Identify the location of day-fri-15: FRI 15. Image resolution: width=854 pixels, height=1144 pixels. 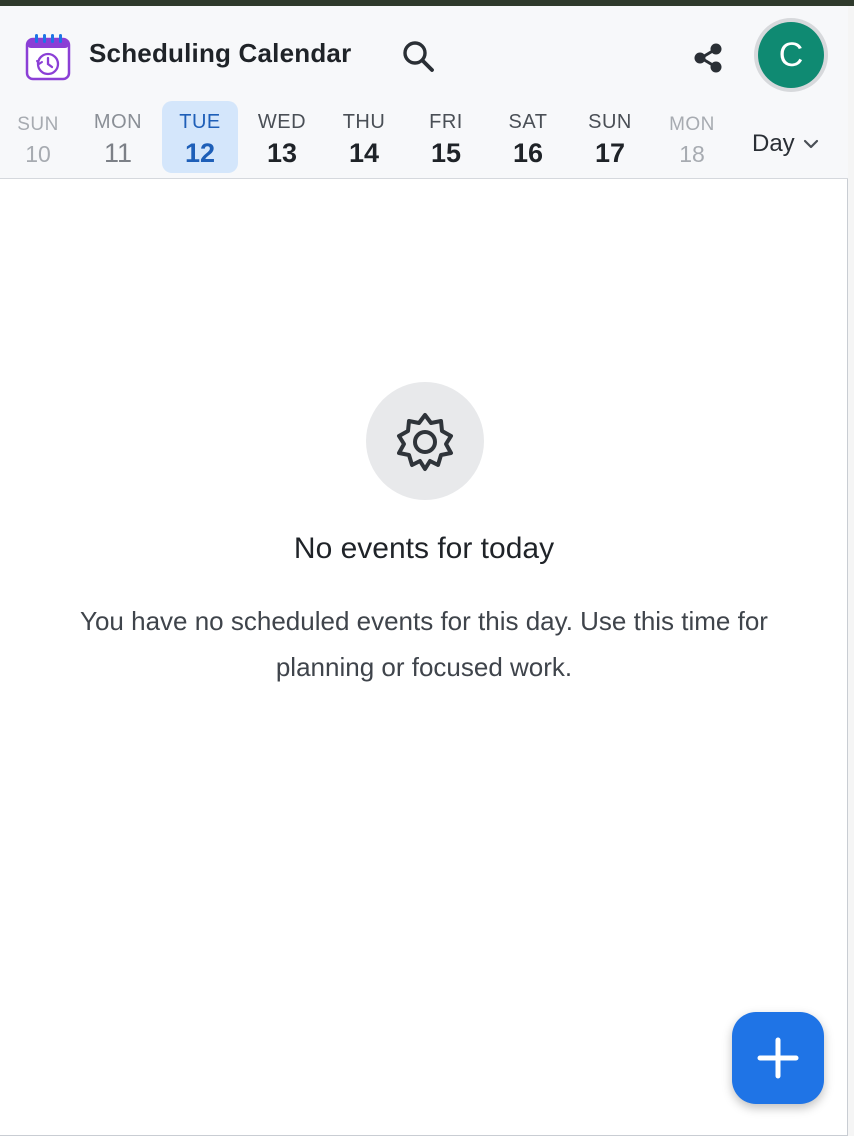
(446, 137).